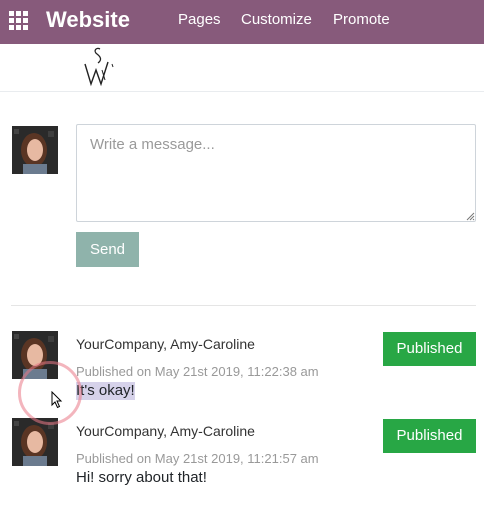 This screenshot has height=506, width=484. Describe the element at coordinates (242, 68) in the screenshot. I see `site-header` at that location.